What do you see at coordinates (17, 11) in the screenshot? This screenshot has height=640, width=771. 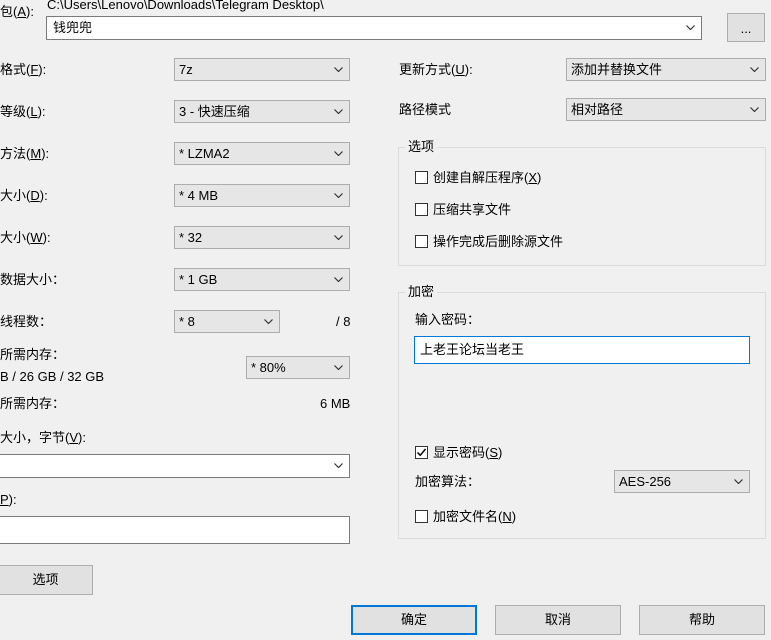 I see `archive-label: 包(A):` at bounding box center [17, 11].